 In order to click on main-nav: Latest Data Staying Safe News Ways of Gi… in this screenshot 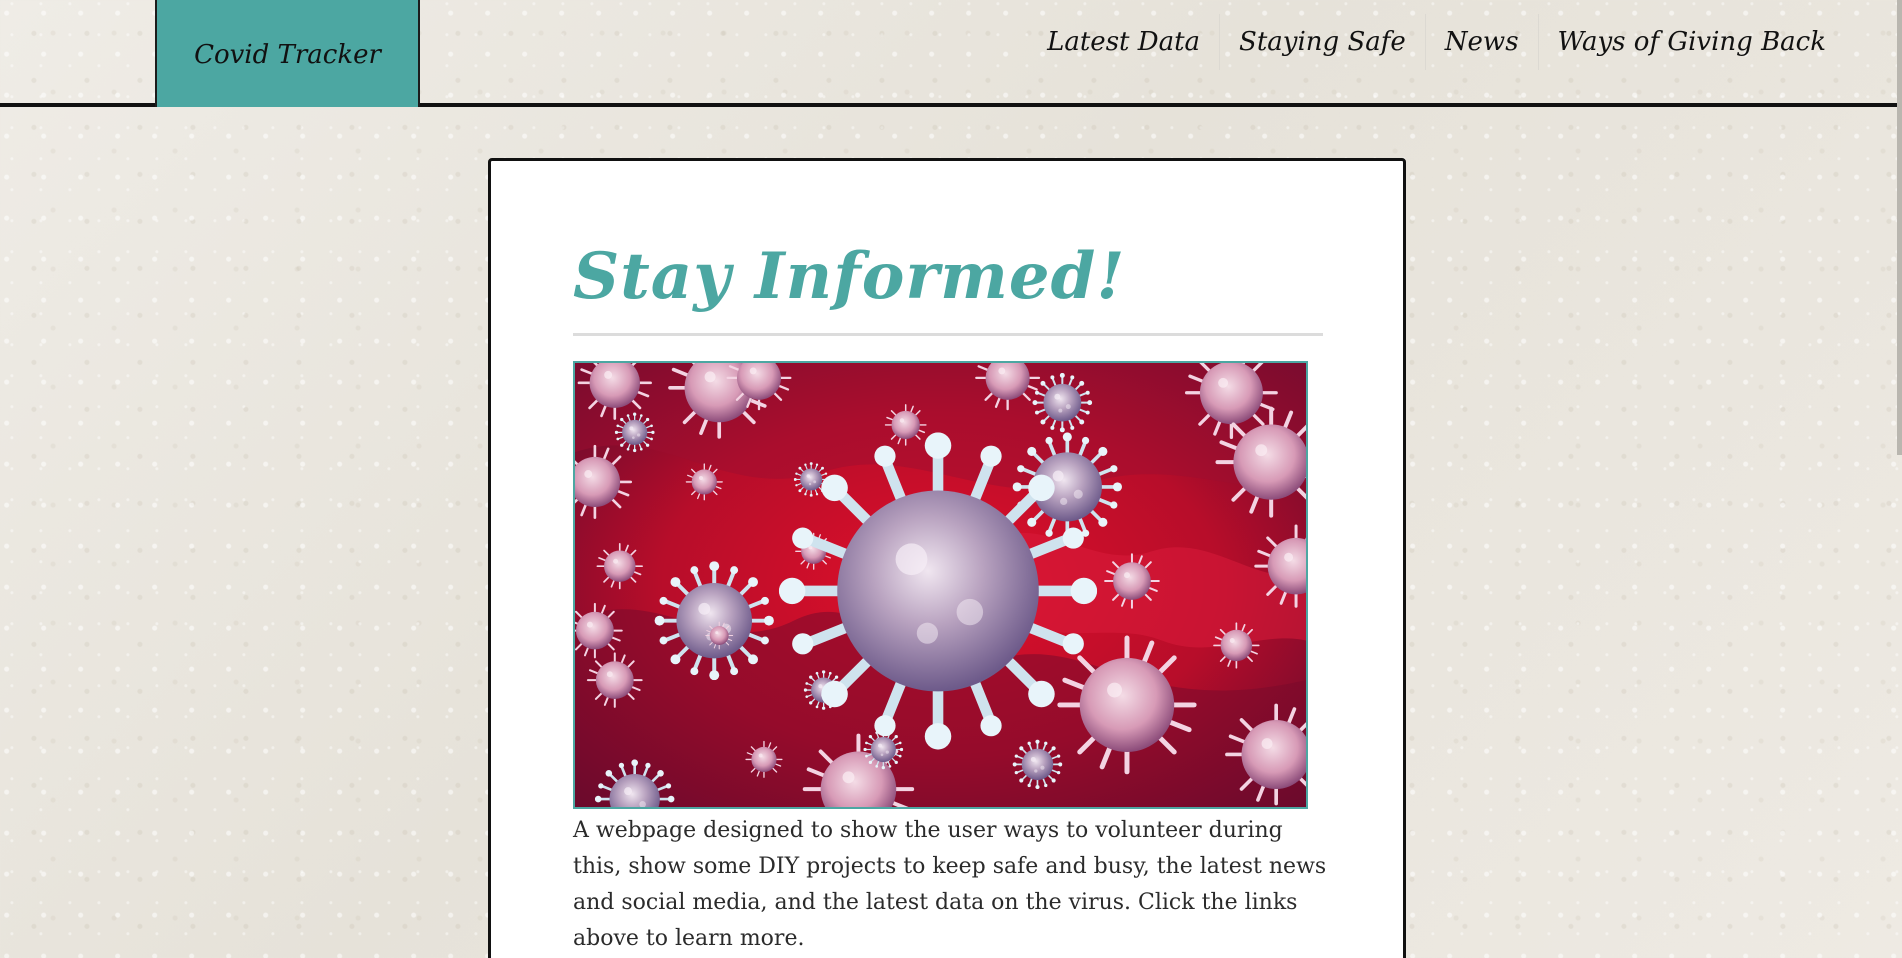, I will do `click(1436, 42)`.